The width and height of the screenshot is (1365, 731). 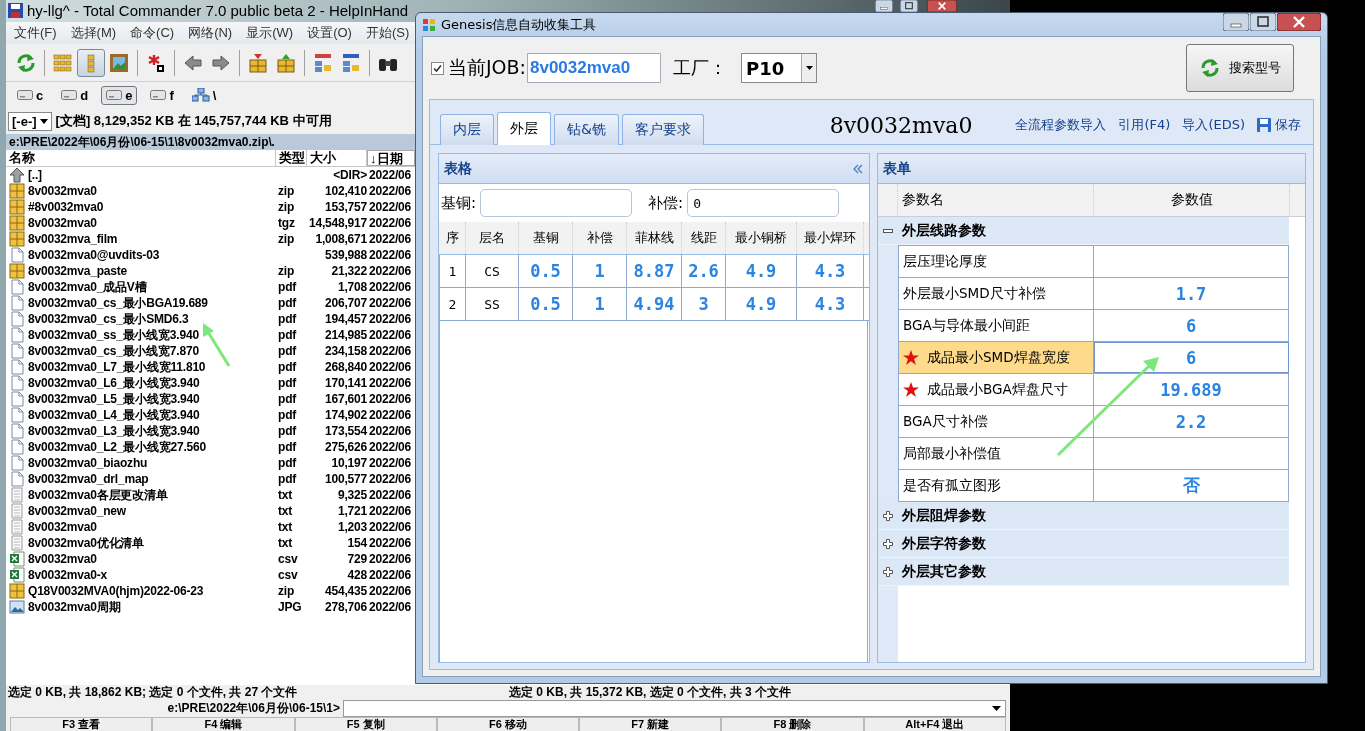 I want to click on file-name: 8v0032mva0_L3_最小线宽3.940, so click(x=114, y=431).